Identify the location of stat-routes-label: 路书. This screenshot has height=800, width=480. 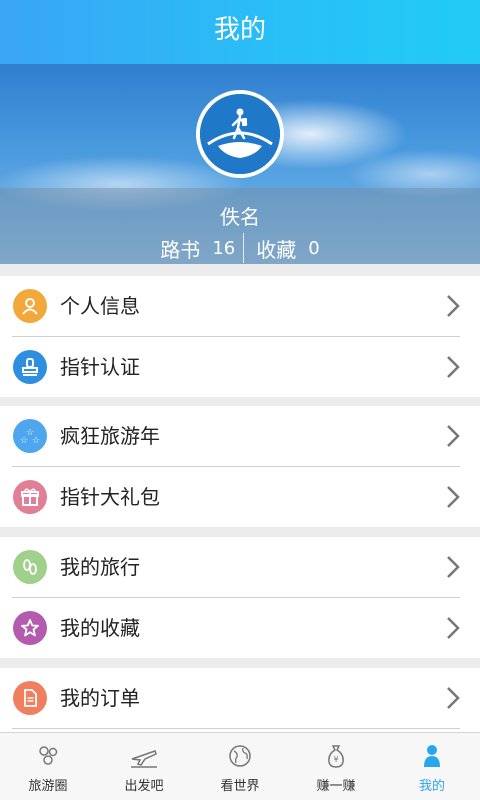
(180, 249).